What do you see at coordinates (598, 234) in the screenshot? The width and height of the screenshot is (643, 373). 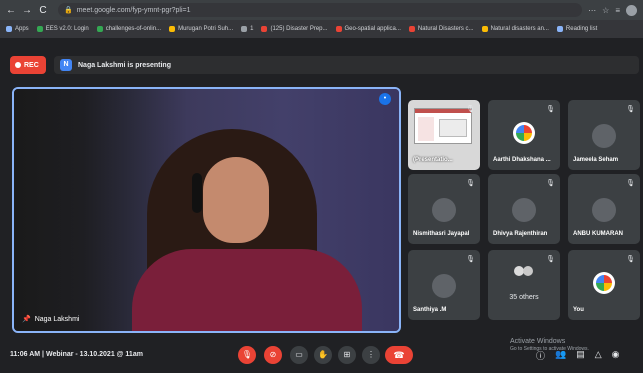 I see `participant-name: ANBU KUMARAN` at bounding box center [598, 234].